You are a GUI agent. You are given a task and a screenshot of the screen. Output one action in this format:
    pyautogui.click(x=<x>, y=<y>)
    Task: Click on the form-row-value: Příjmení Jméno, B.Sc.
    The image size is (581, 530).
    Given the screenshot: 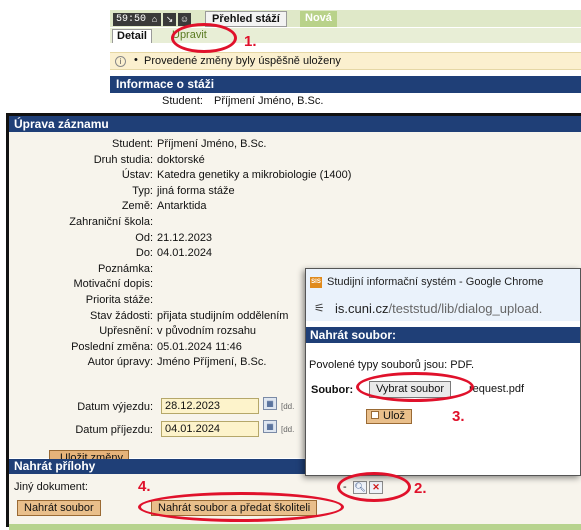 What is the action you would take?
    pyautogui.click(x=212, y=144)
    